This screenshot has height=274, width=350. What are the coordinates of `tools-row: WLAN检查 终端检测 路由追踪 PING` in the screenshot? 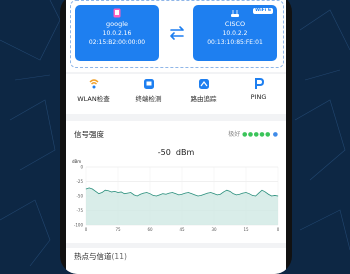 It's located at (176, 94).